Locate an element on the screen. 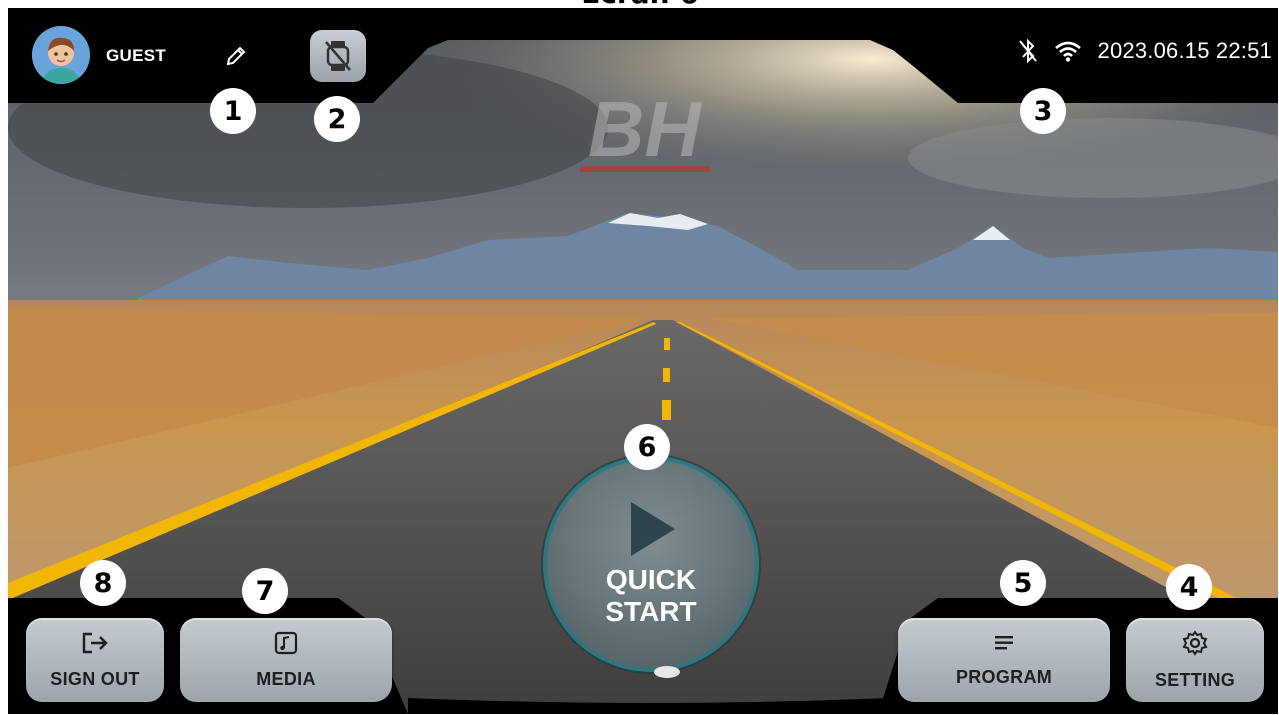 The height and width of the screenshot is (715, 1279). sensor-indicator is located at coordinates (667, 672).